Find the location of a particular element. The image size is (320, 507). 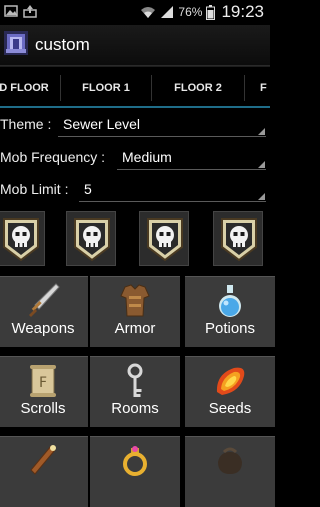

category-label: Armor is located at coordinates (135, 328).